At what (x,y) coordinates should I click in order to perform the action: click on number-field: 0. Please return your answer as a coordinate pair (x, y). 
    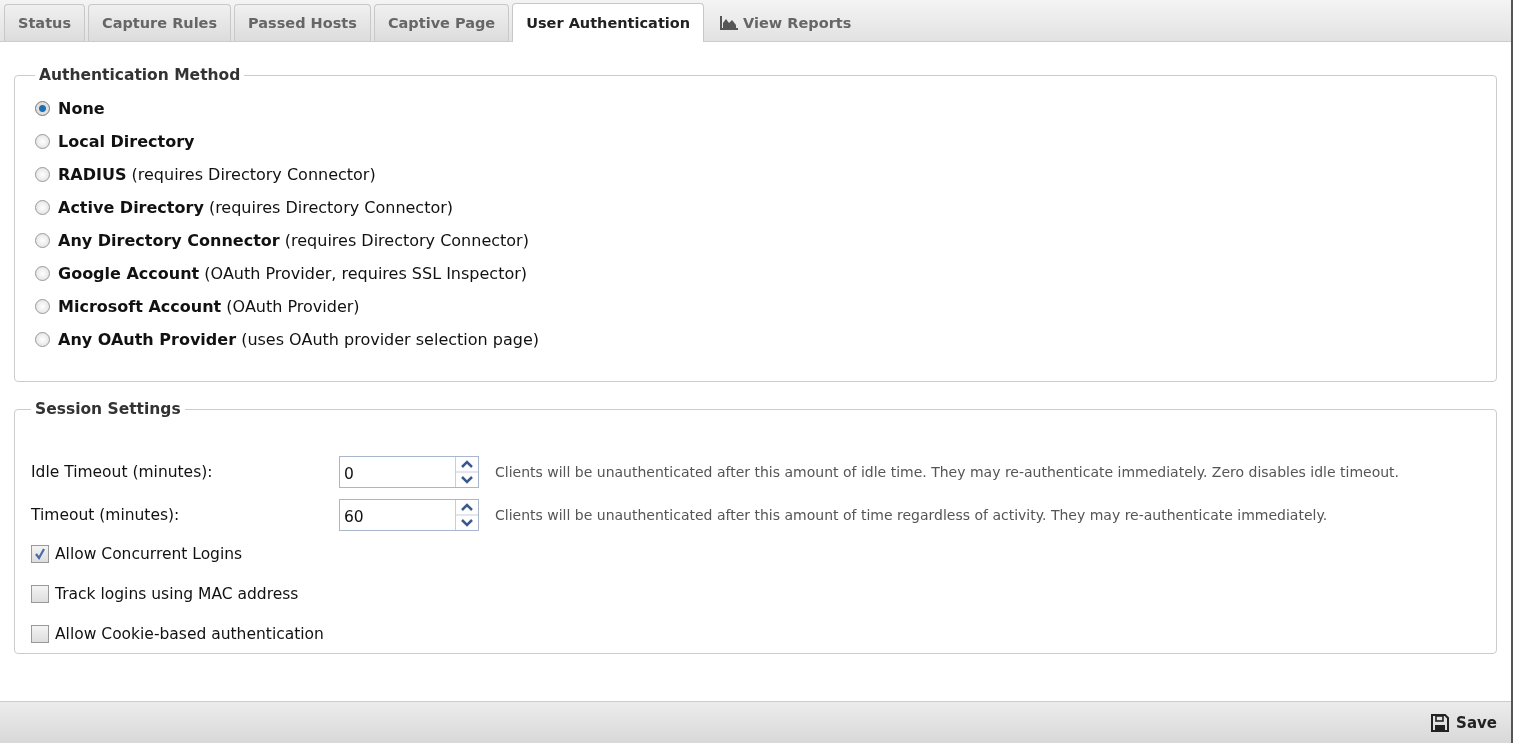
    Looking at the image, I should click on (409, 472).